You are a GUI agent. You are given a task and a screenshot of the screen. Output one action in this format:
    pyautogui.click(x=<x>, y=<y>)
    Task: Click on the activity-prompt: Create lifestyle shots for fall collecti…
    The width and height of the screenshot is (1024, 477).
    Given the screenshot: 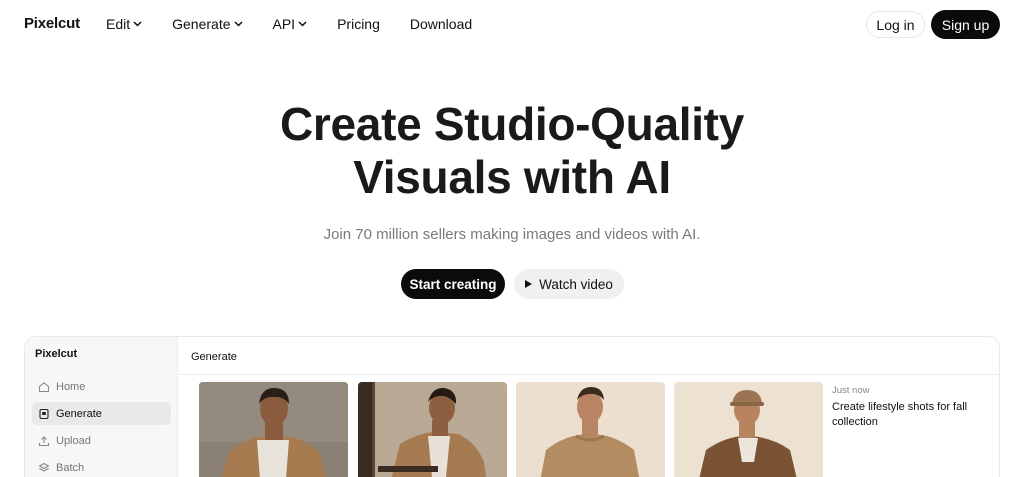 What is the action you would take?
    pyautogui.click(x=900, y=414)
    